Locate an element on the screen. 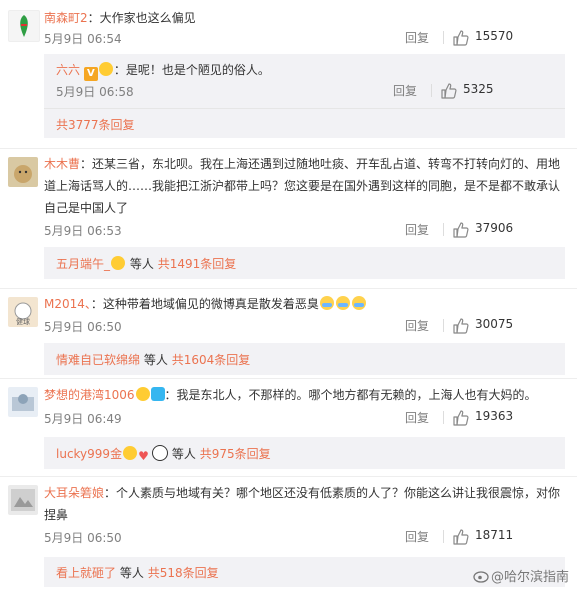 The image size is (577, 590). like-count: 15570 is located at coordinates (494, 36).